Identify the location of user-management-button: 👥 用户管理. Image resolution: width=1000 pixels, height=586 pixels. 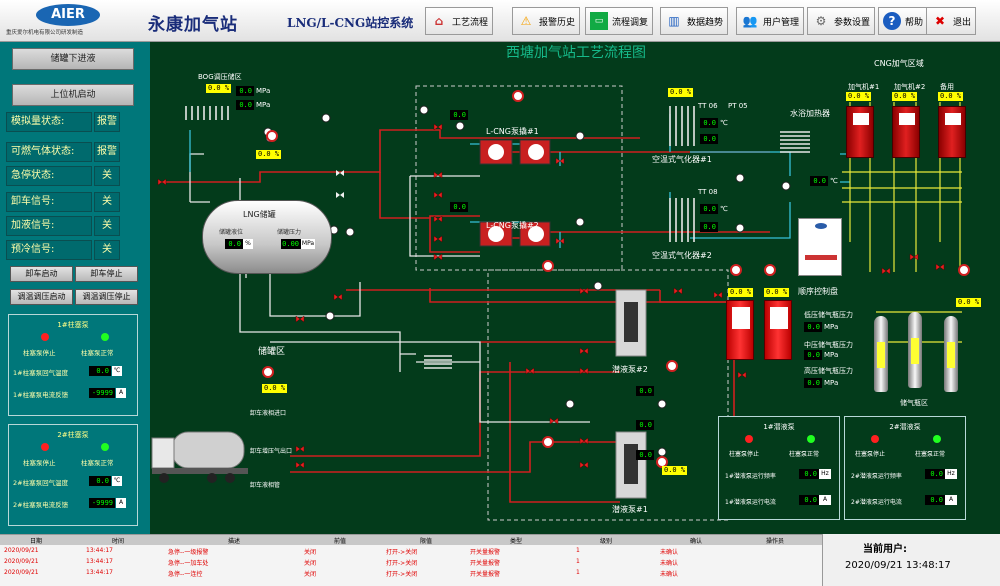
(770, 21).